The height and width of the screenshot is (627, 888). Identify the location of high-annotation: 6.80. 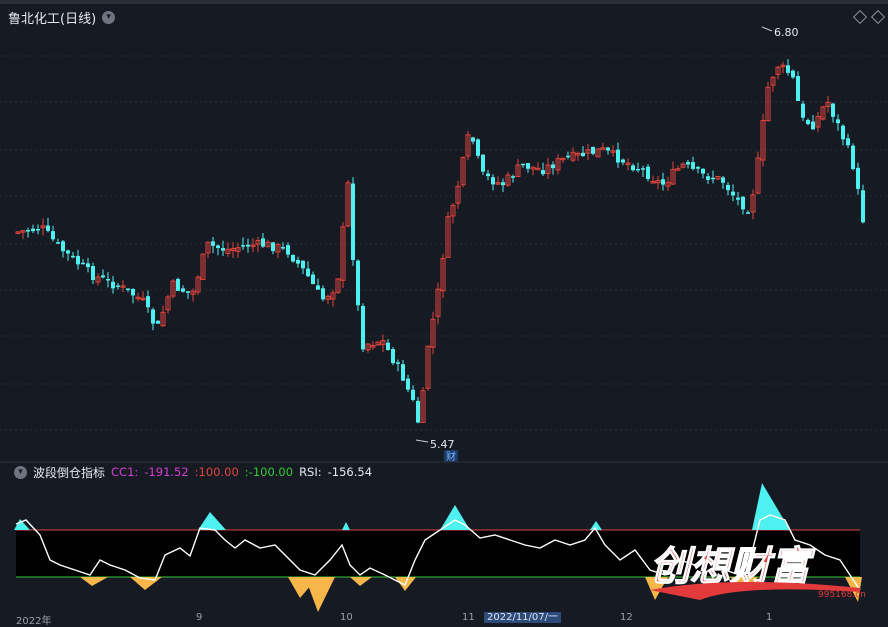
(780, 32).